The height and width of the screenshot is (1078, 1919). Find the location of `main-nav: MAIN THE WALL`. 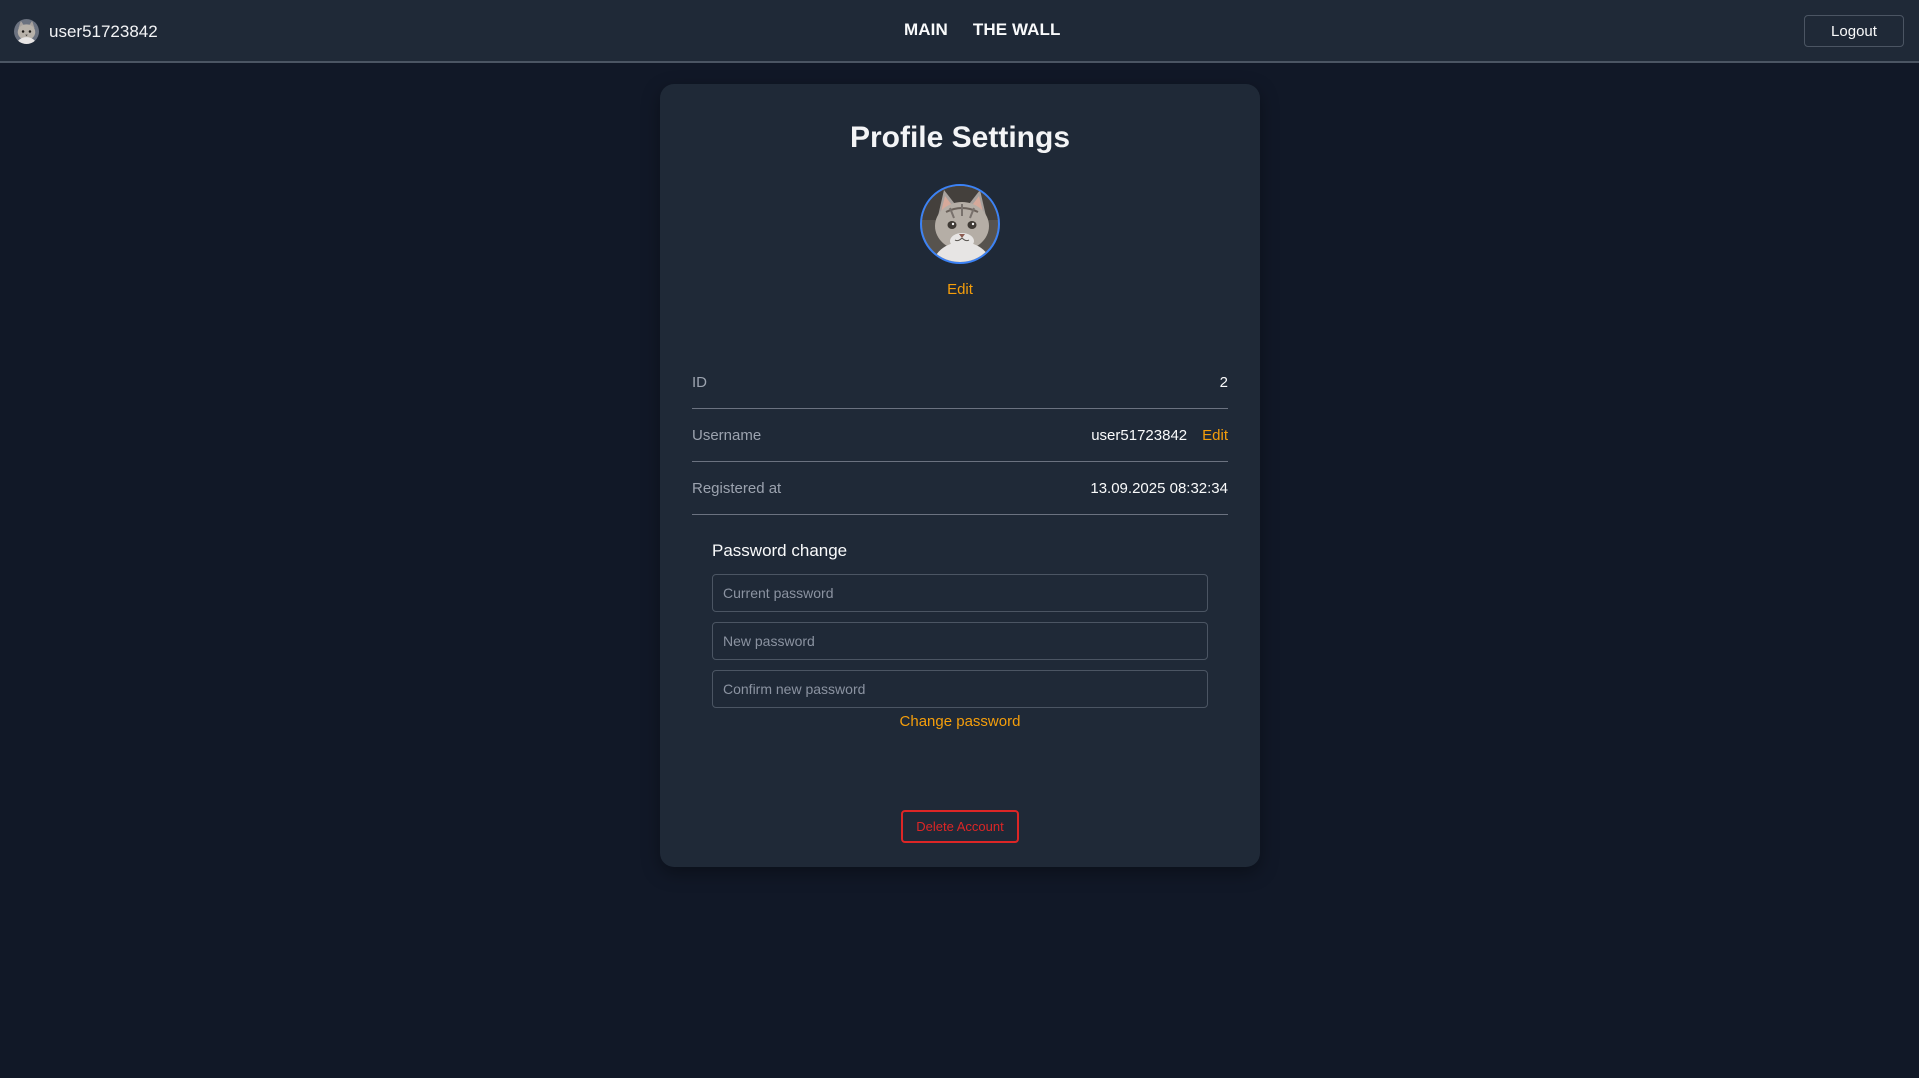

main-nav: MAIN THE WALL is located at coordinates (982, 30).